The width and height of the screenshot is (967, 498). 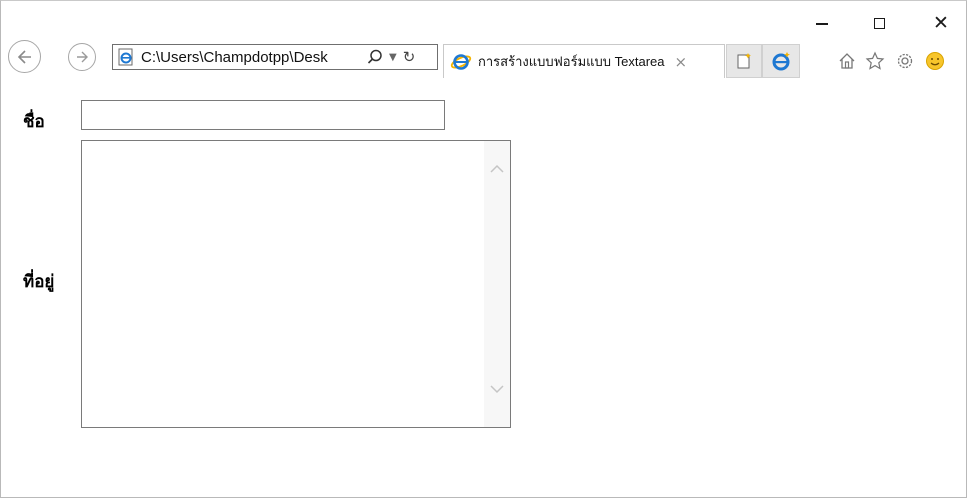 What do you see at coordinates (125, 57) in the screenshot?
I see `ie-page-icon` at bounding box center [125, 57].